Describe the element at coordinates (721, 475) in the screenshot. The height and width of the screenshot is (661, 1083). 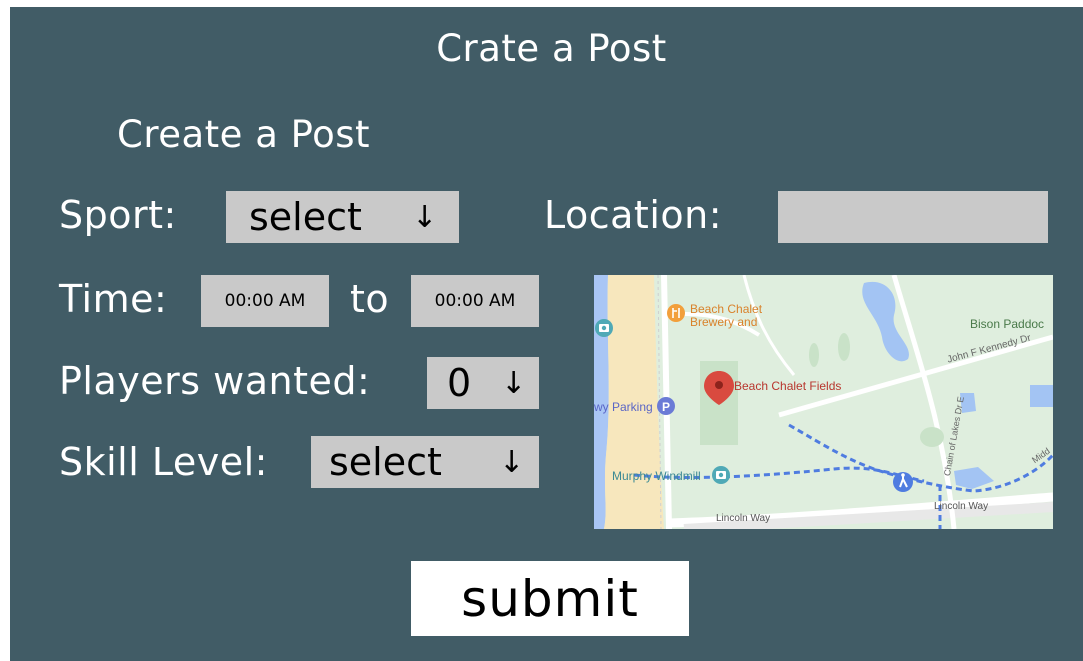
I see `map-windmill-camera-icon` at that location.